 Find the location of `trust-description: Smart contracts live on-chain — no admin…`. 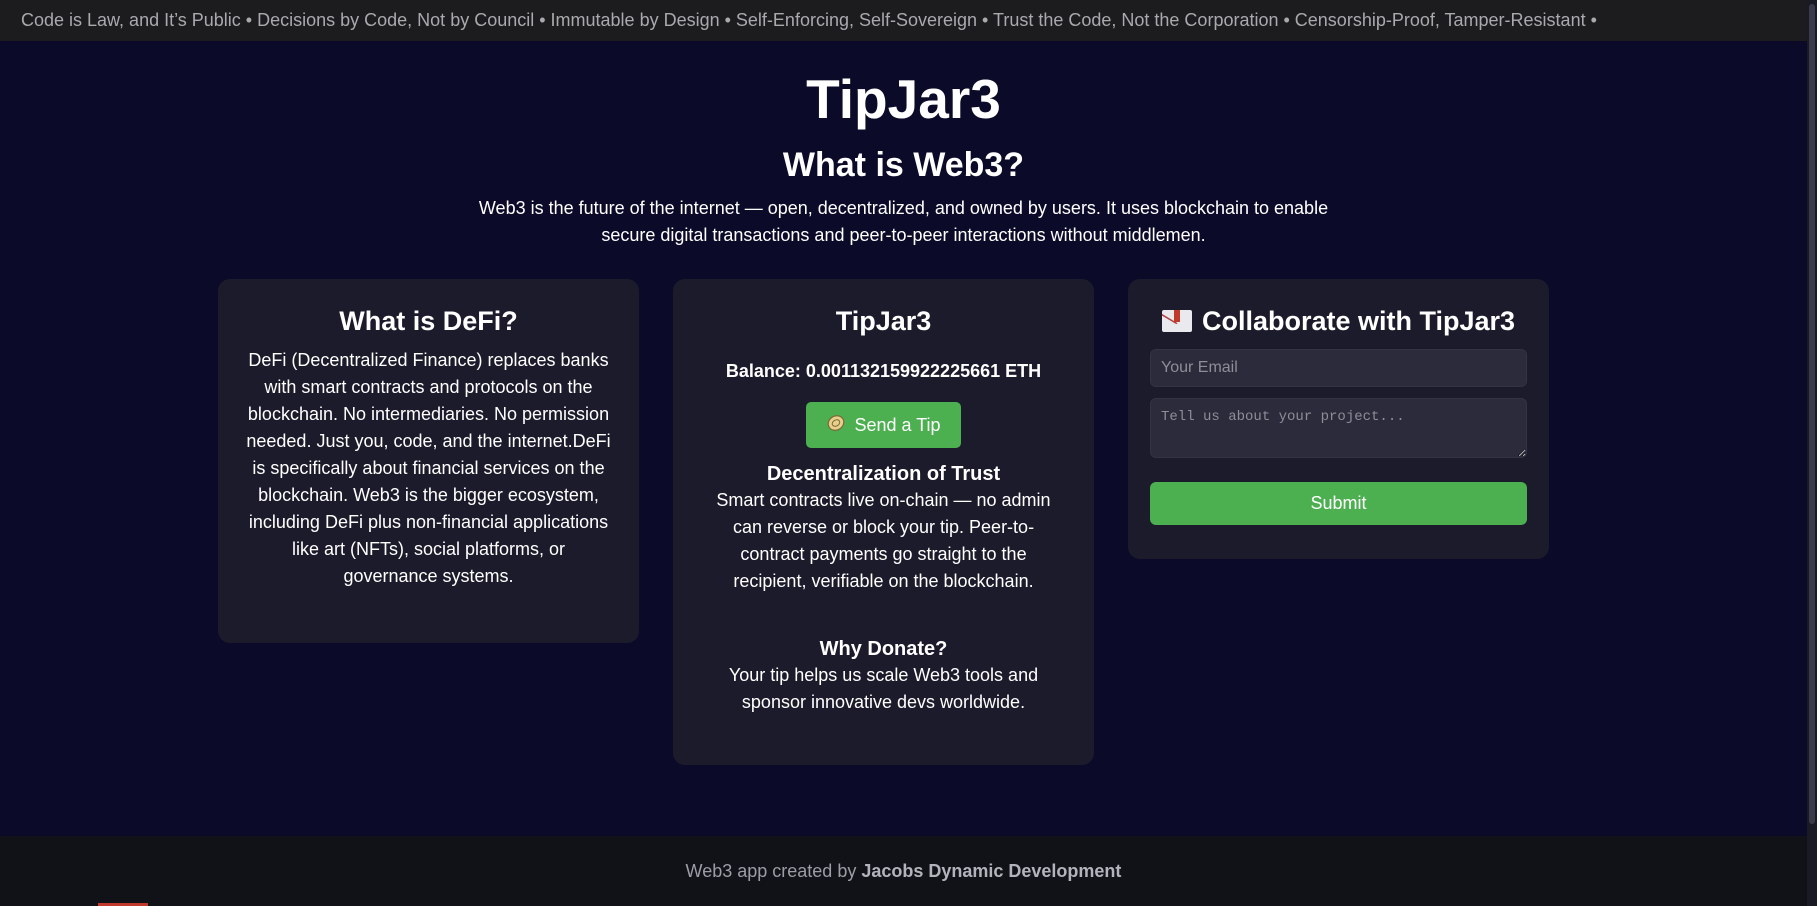

trust-description: Smart contracts live on-chain — no admin… is located at coordinates (883, 541).